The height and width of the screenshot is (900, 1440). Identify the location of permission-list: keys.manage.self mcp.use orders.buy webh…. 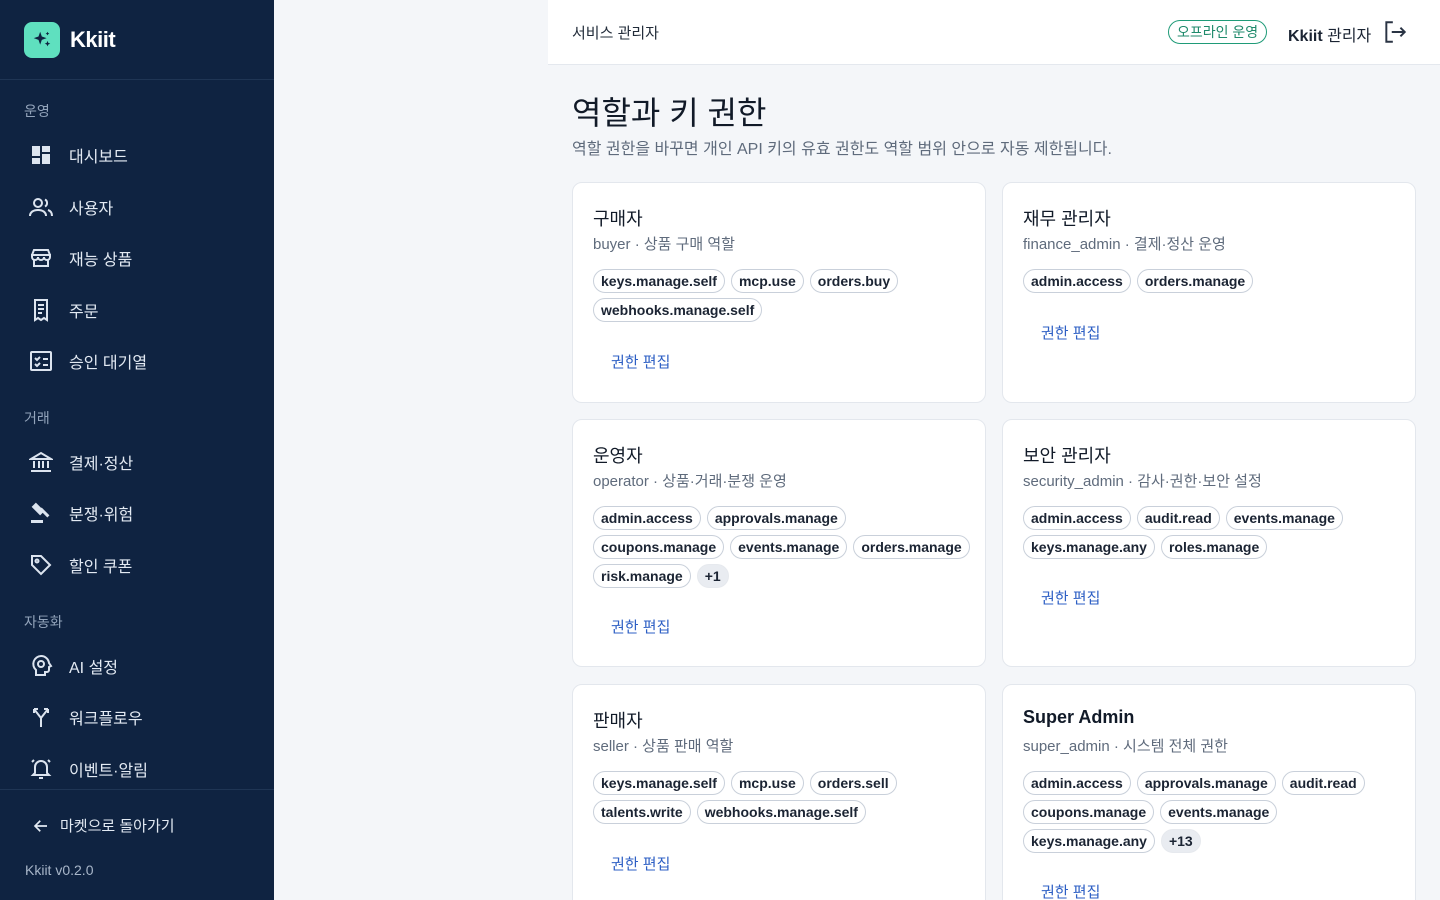
(783, 295).